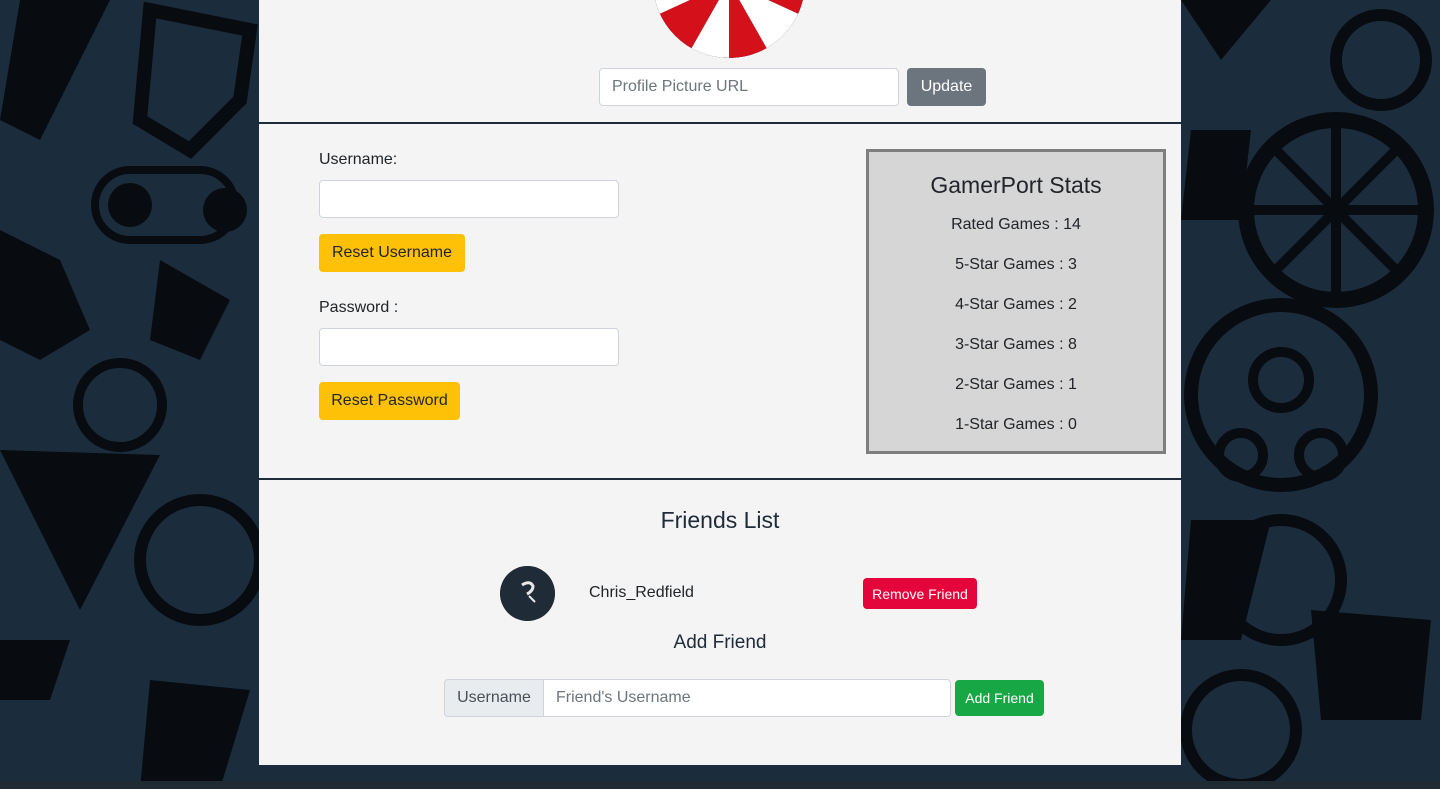 This screenshot has height=789, width=1440. I want to click on update-button: Update, so click(946, 87).